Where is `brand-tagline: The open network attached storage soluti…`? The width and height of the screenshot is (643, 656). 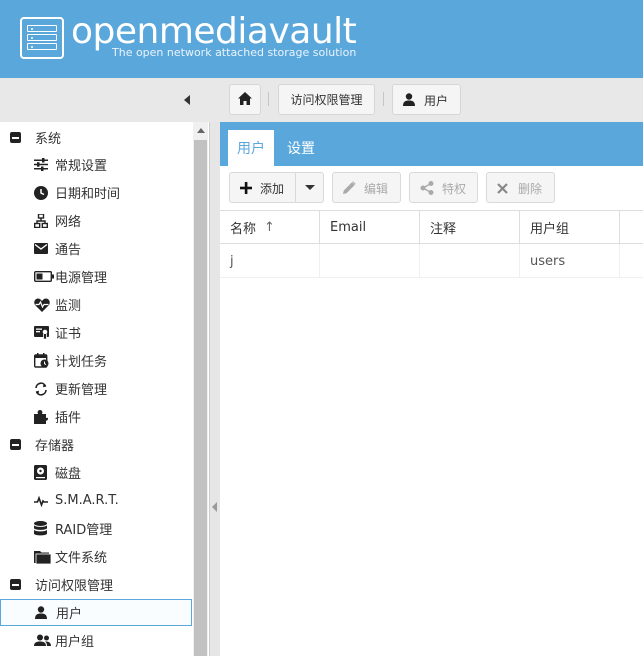 brand-tagline: The open network attached storage soluti… is located at coordinates (234, 52).